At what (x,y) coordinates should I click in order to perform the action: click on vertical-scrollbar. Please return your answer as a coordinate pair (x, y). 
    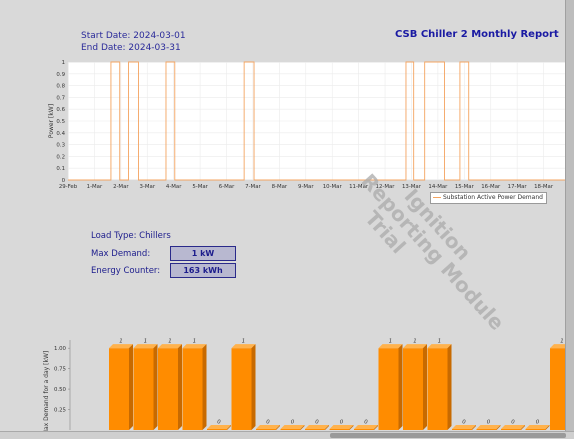
    Looking at the image, I should click on (569, 216).